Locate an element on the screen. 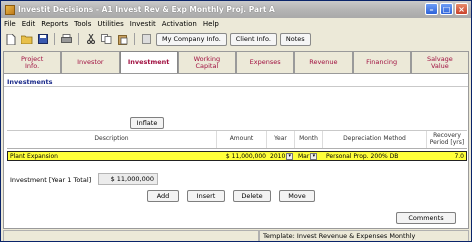  menu-edit: Edit is located at coordinates (29, 24).